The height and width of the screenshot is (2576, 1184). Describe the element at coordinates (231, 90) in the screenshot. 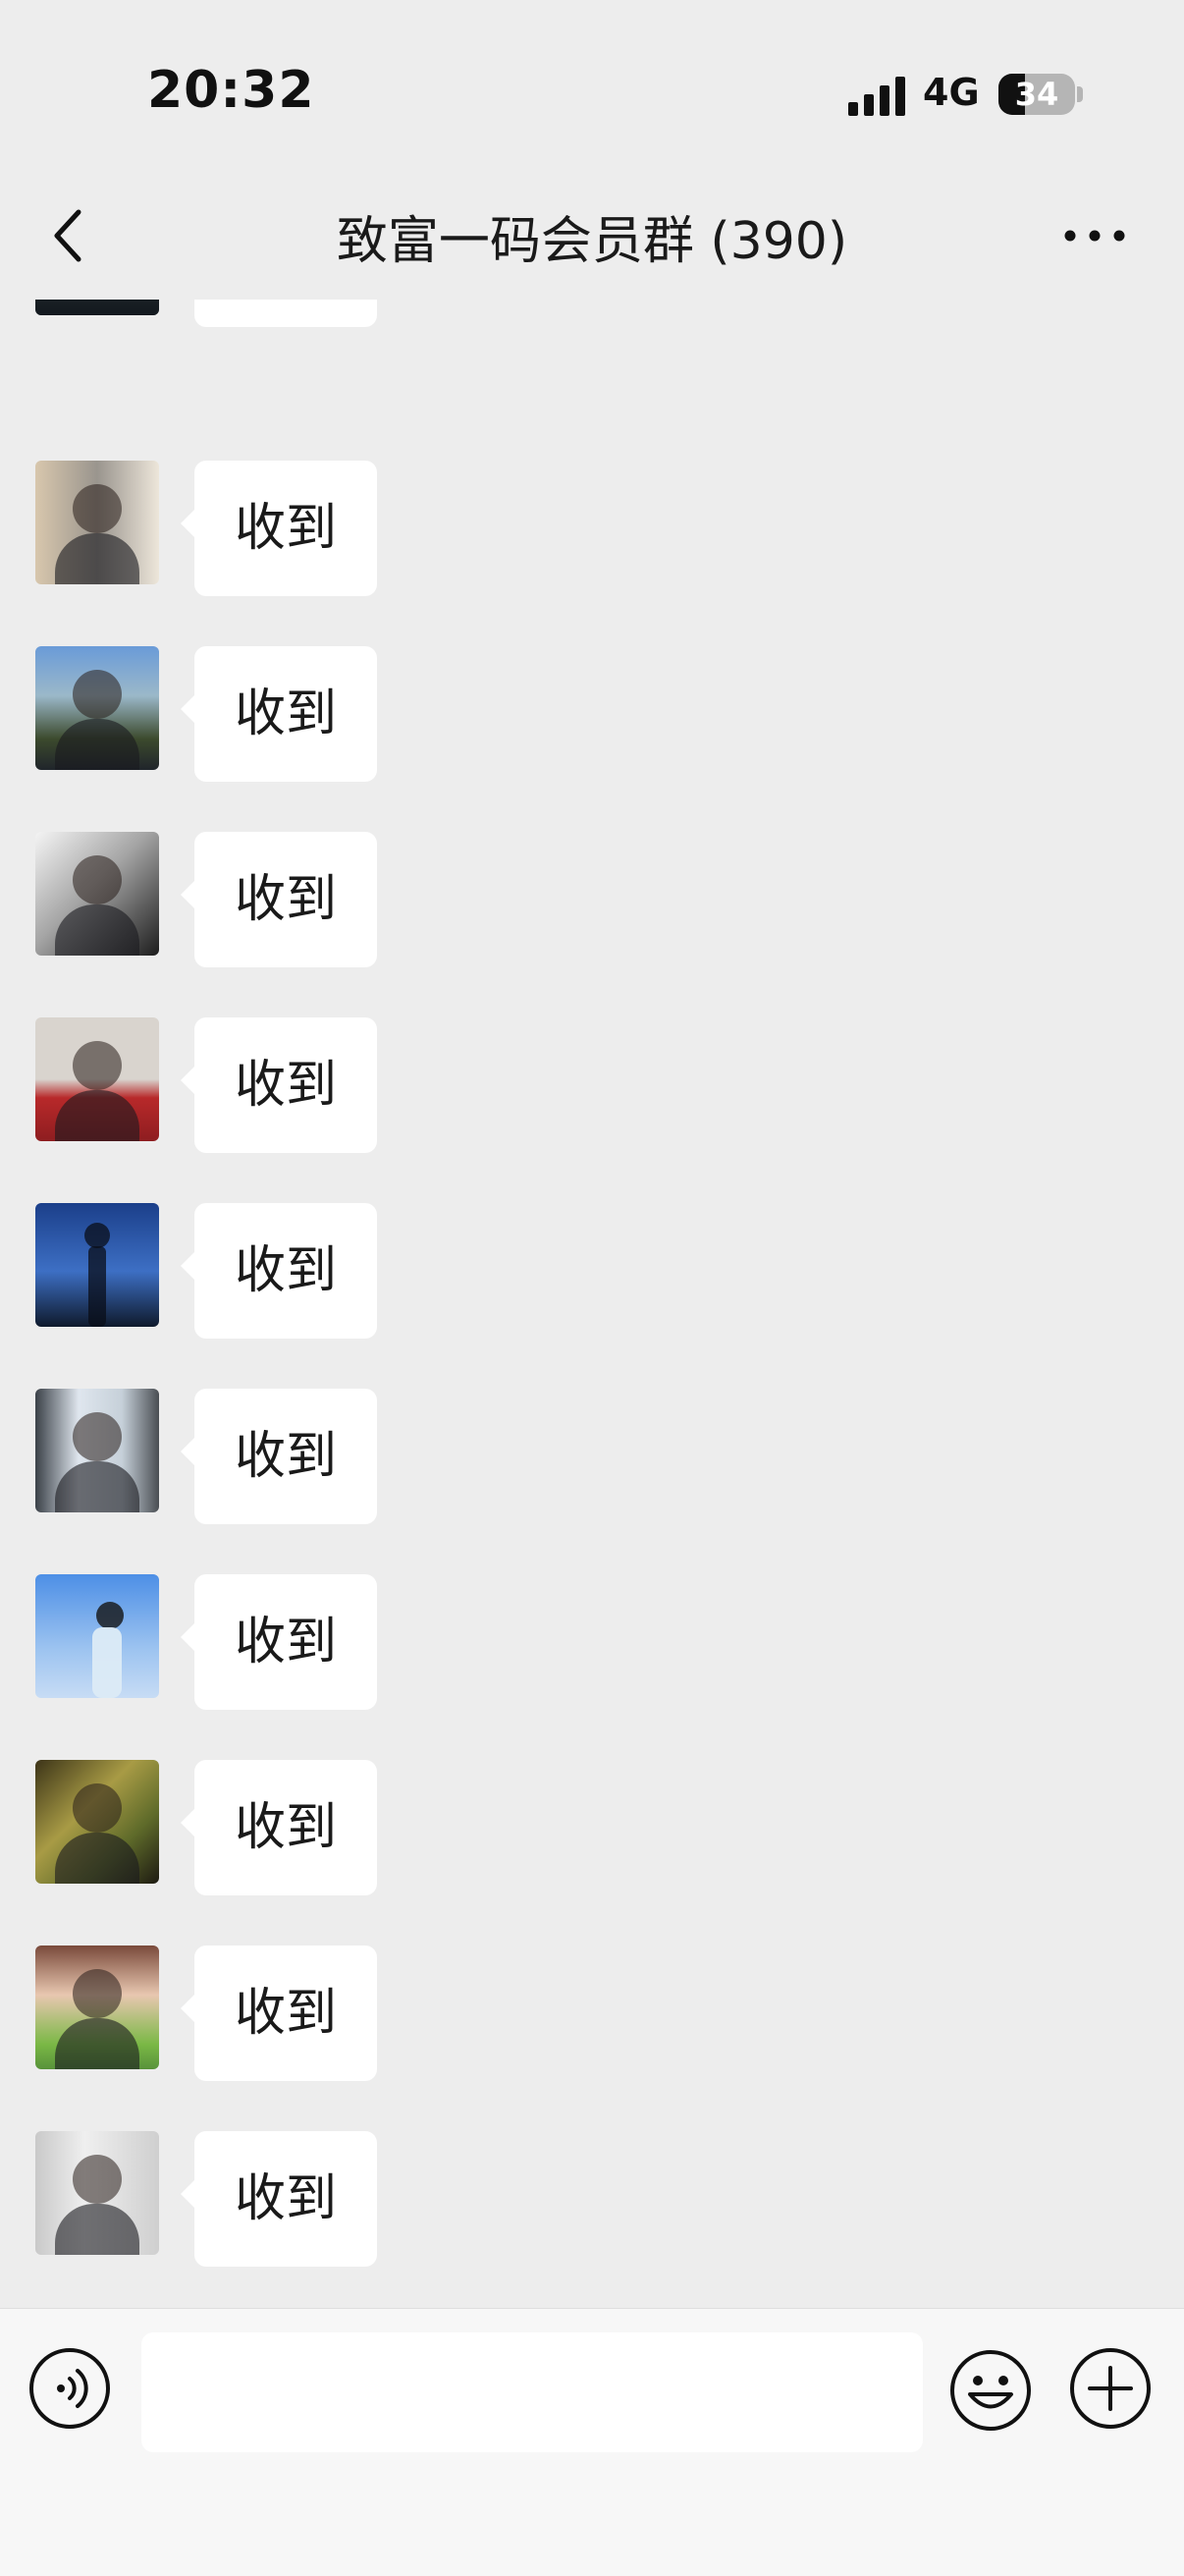

I see `status-time: 20:32` at that location.